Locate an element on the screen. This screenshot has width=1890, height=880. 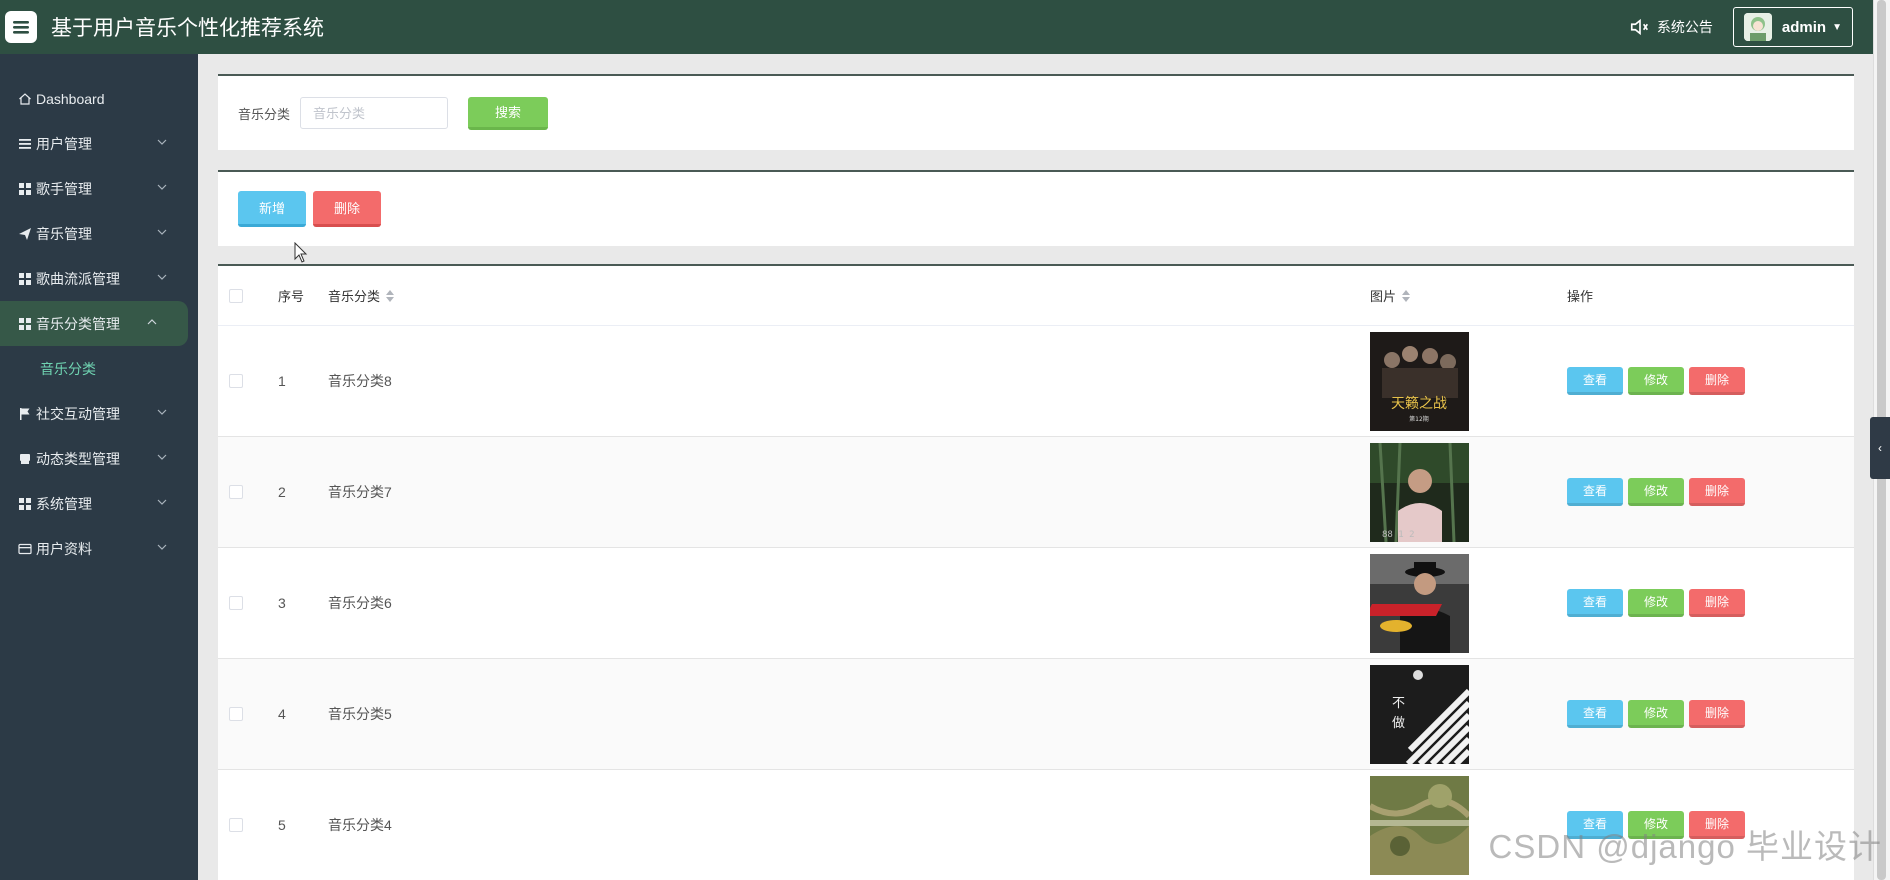
sidebar-item-user-profile: 用户资料 is located at coordinates (99, 548).